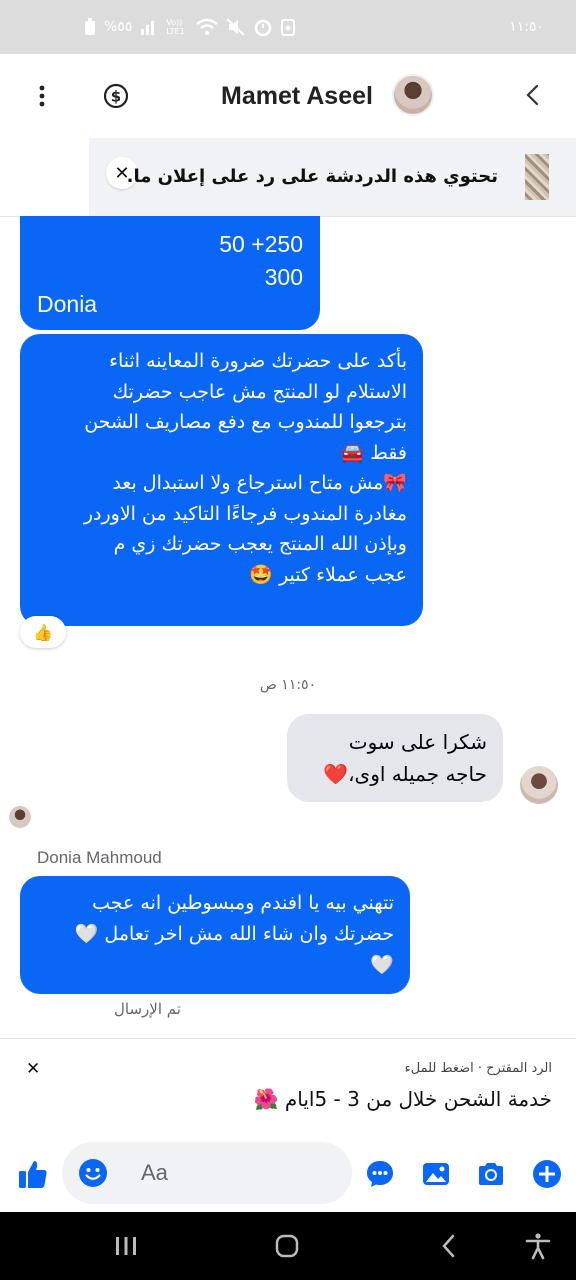 This screenshot has width=576, height=1280. Describe the element at coordinates (190, 27) in the screenshot. I see `status-icons: %٥٥ Vo)) LTE1` at that location.